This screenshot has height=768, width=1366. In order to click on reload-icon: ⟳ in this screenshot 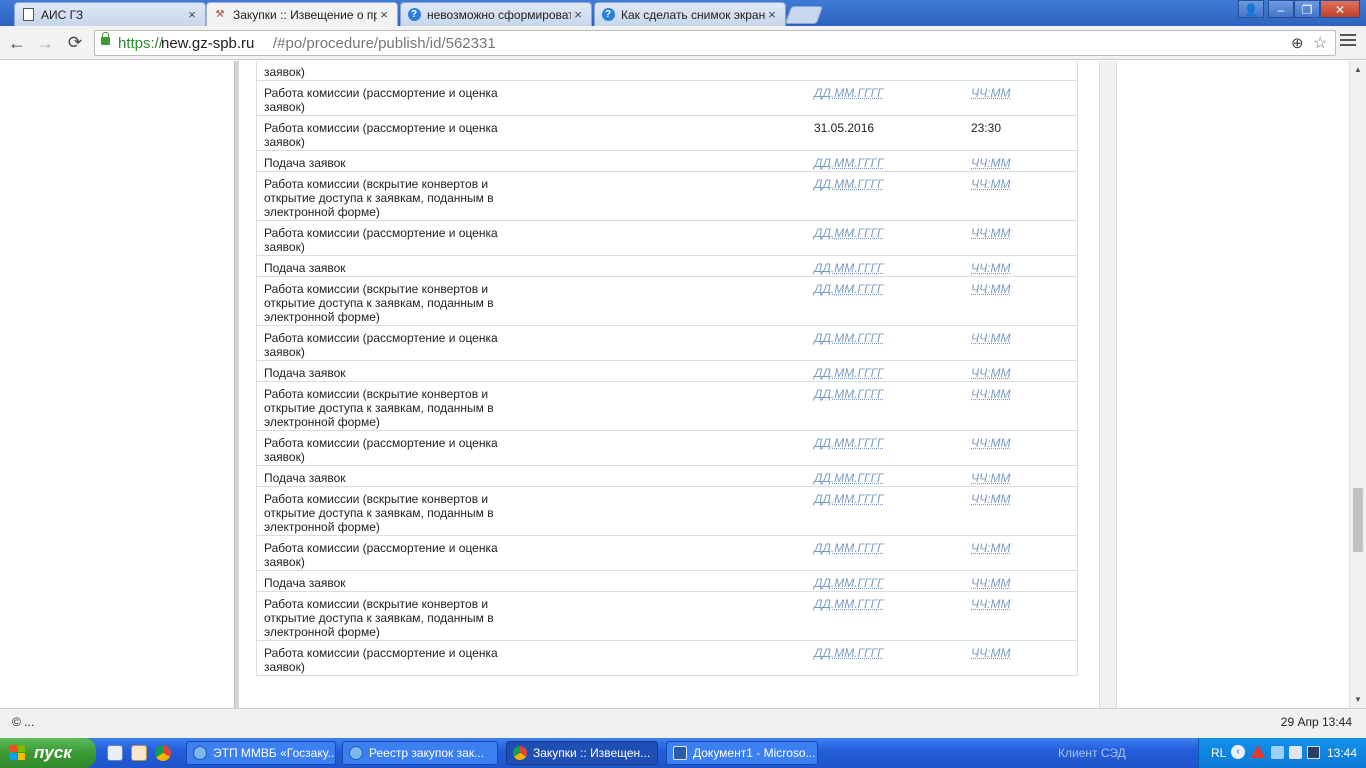, I will do `click(75, 43)`.